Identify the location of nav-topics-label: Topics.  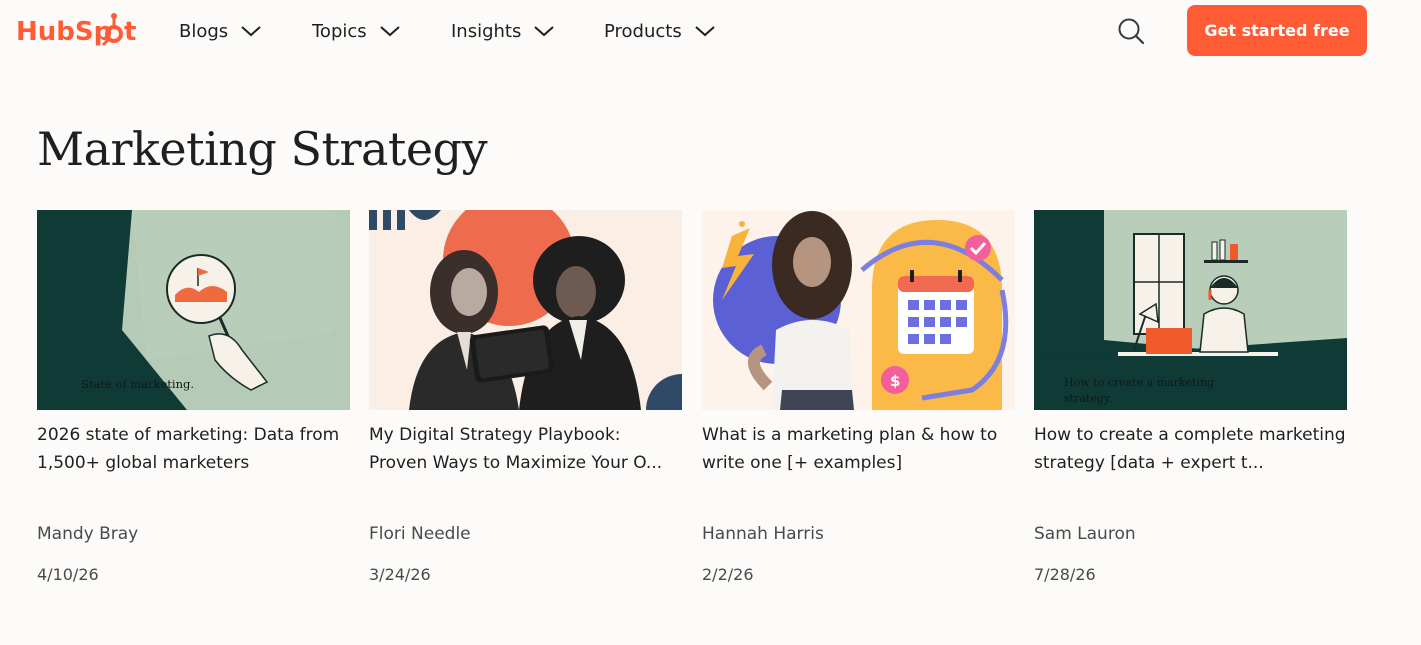
(339, 31).